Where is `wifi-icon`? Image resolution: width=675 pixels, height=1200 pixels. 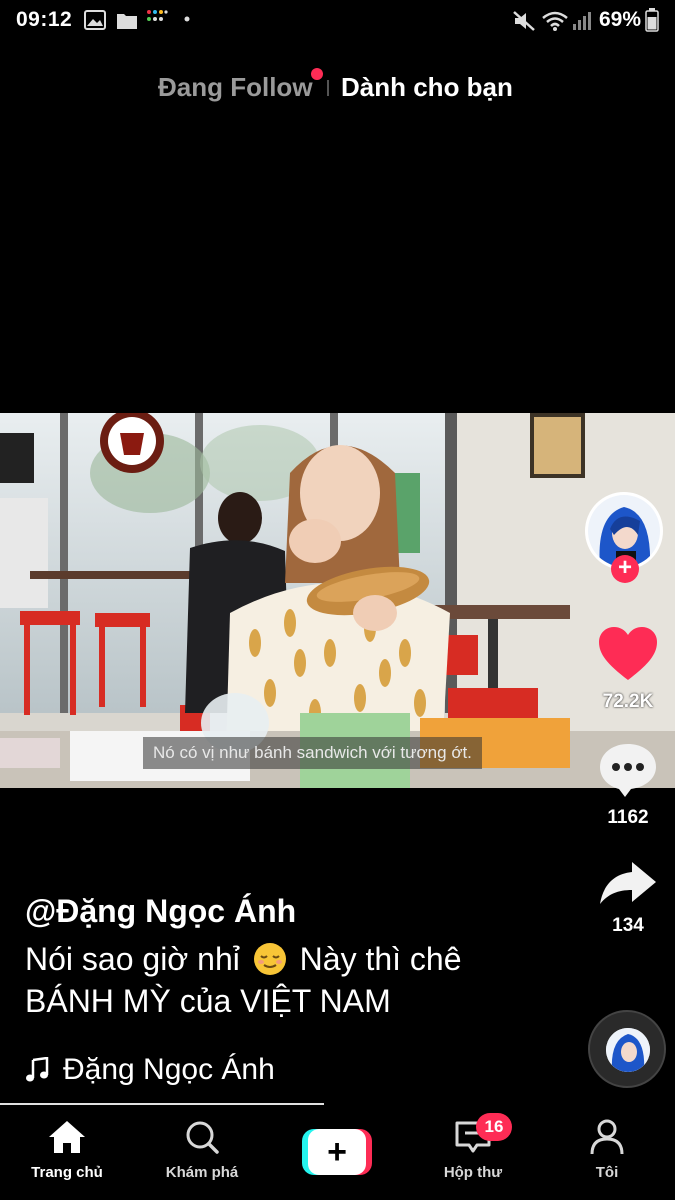
wifi-icon is located at coordinates (555, 21).